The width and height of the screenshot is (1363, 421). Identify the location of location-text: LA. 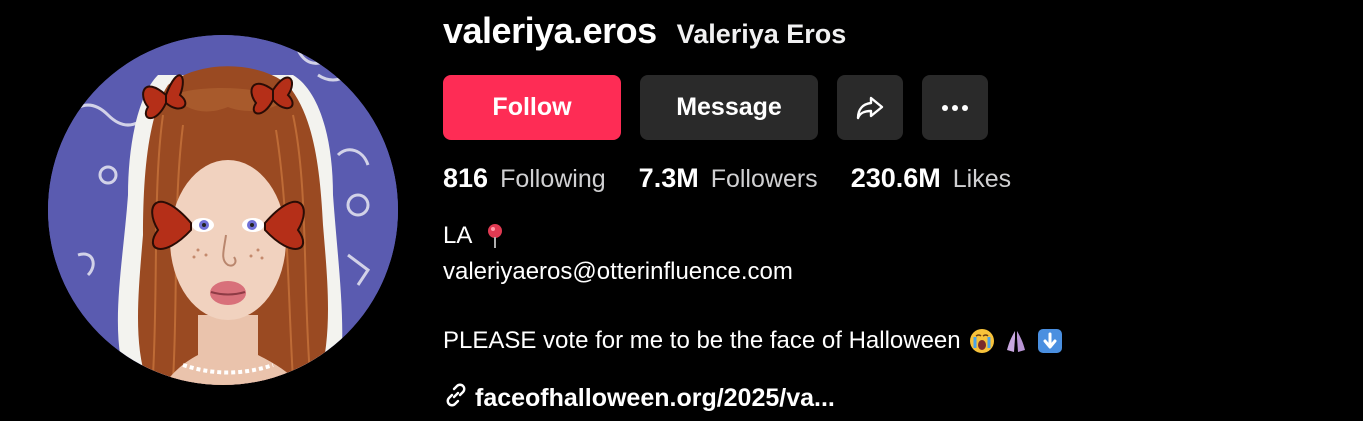
(458, 235).